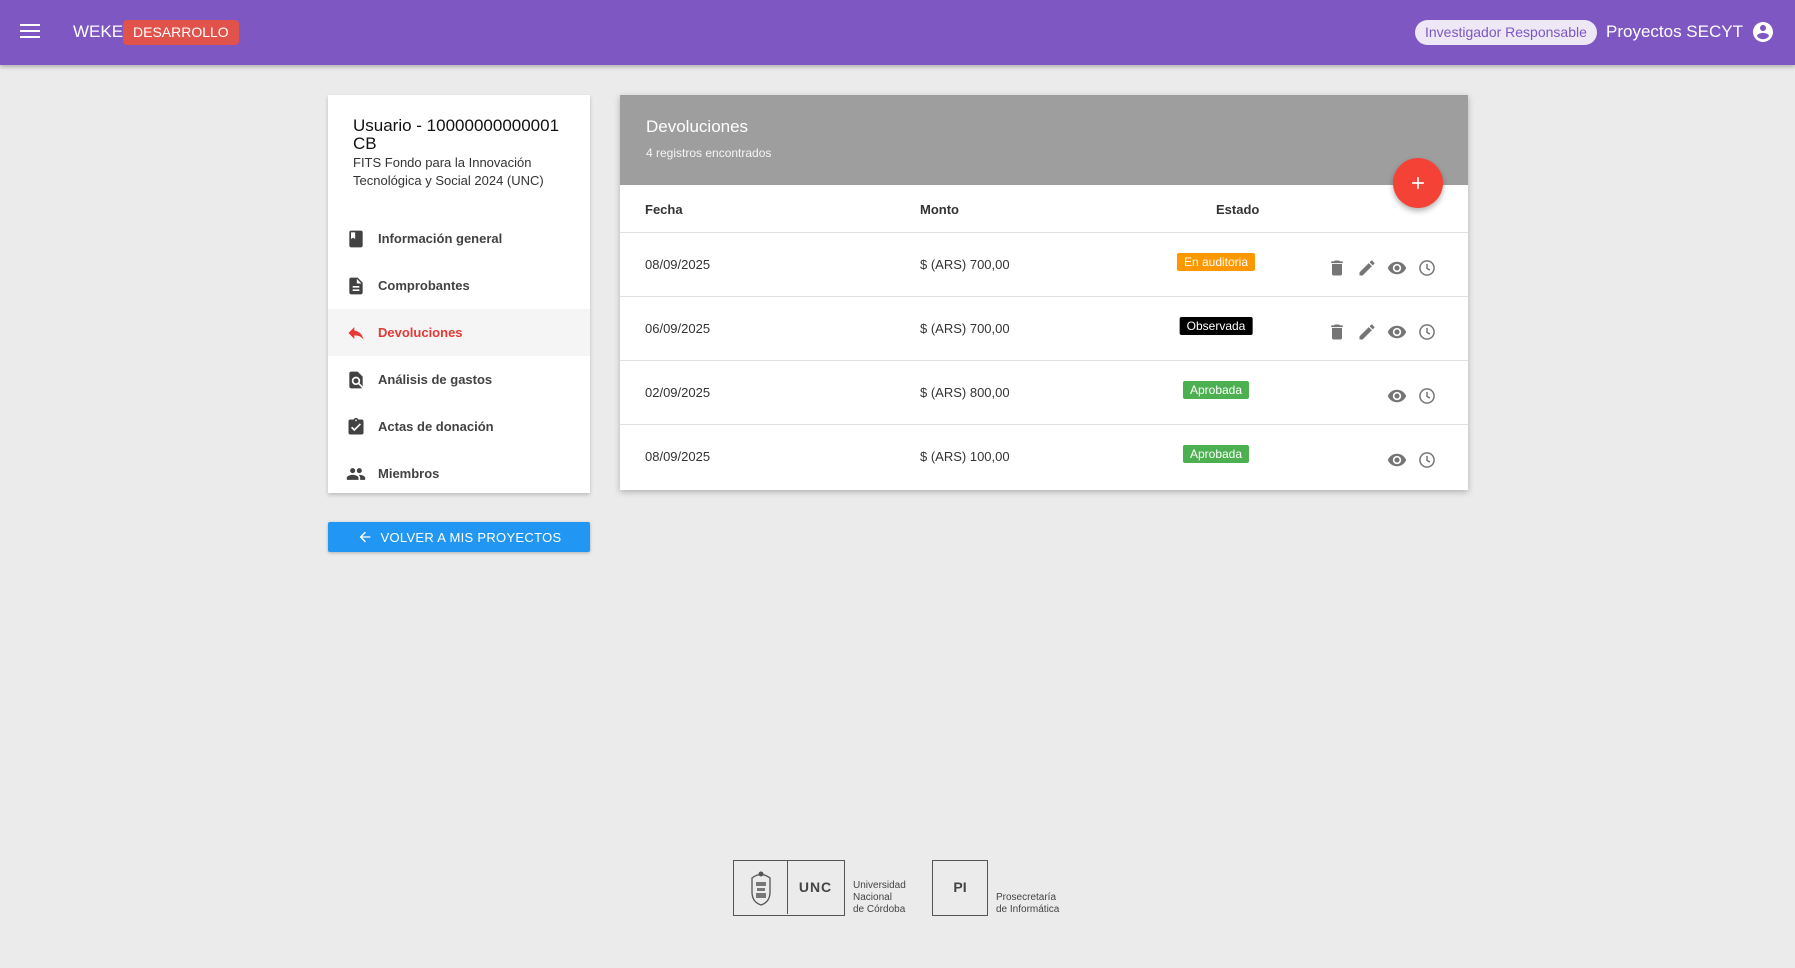 This screenshot has height=968, width=1795. Describe the element at coordinates (435, 379) in the screenshot. I see `sidebar-item-label: Análisis de gastos` at that location.